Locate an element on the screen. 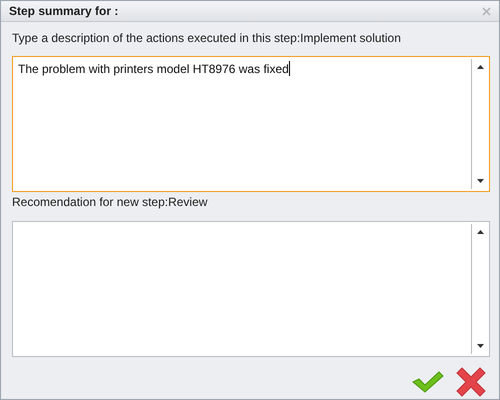 The height and width of the screenshot is (400, 500). window-title: Step summary for : is located at coordinates (63, 11).